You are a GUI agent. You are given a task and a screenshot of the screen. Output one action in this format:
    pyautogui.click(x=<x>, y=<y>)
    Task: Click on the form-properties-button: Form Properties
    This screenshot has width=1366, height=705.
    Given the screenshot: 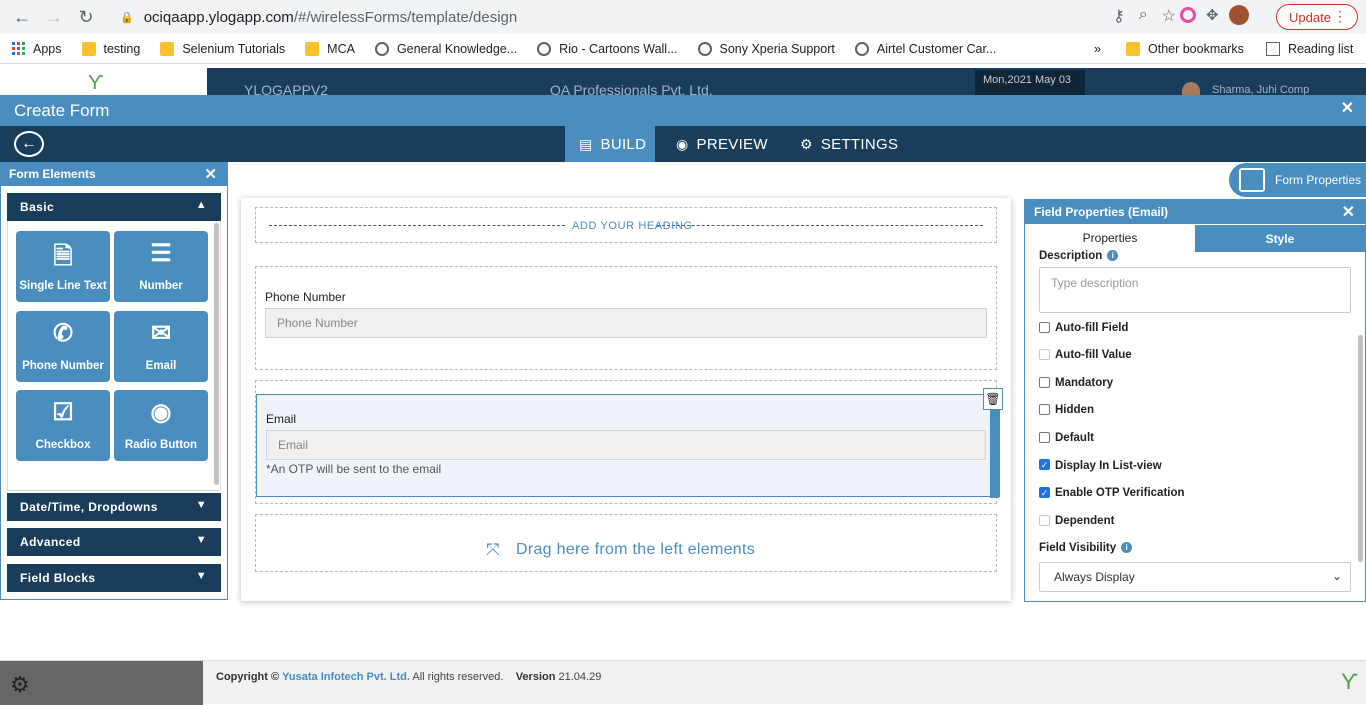 What is the action you would take?
    pyautogui.click(x=1297, y=180)
    